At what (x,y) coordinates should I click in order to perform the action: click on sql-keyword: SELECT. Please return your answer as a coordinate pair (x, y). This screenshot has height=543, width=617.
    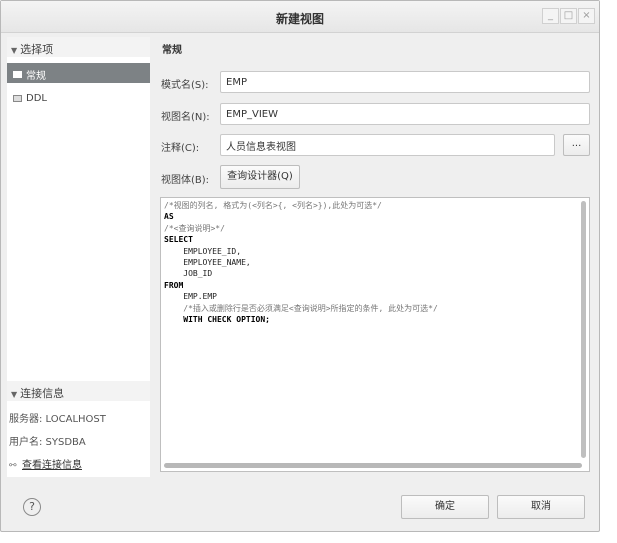
    Looking at the image, I should click on (178, 240).